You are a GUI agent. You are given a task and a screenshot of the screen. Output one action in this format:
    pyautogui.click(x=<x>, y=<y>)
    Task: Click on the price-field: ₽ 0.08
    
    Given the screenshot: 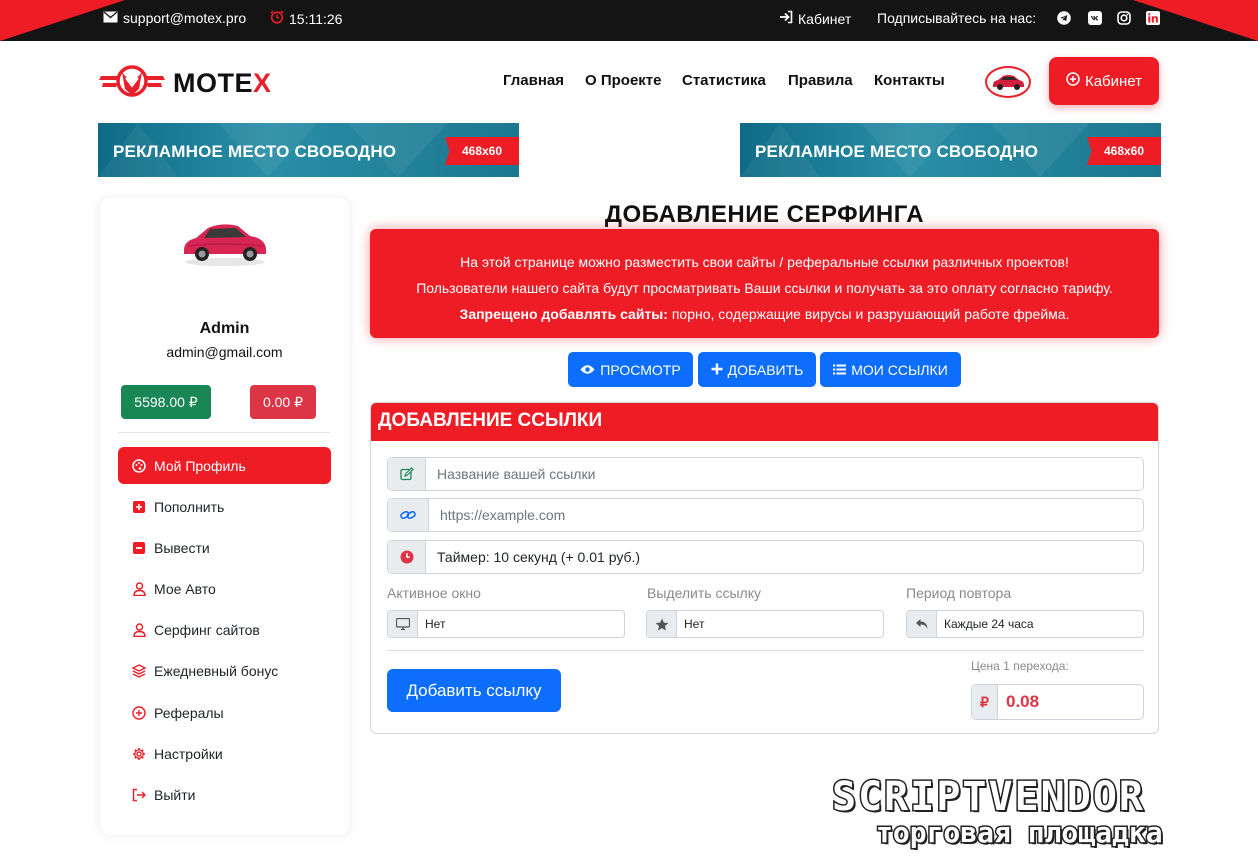 What is the action you would take?
    pyautogui.click(x=1057, y=702)
    